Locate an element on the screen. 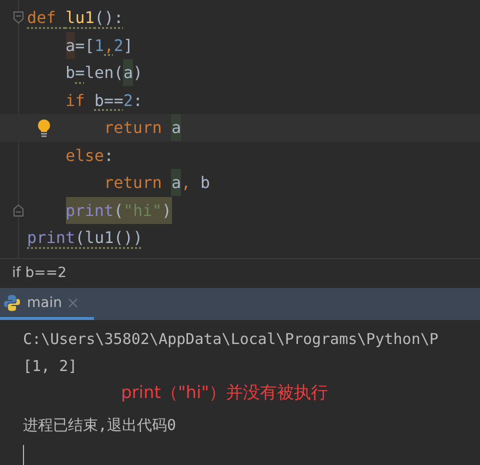 Image resolution: width=480 pixels, height=465 pixels. breadcrumb: if b==2 is located at coordinates (39, 273).